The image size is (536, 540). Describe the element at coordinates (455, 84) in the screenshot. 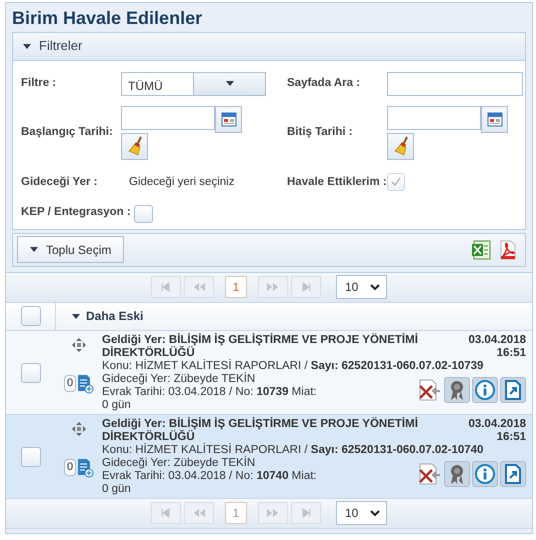

I see `search-field` at that location.